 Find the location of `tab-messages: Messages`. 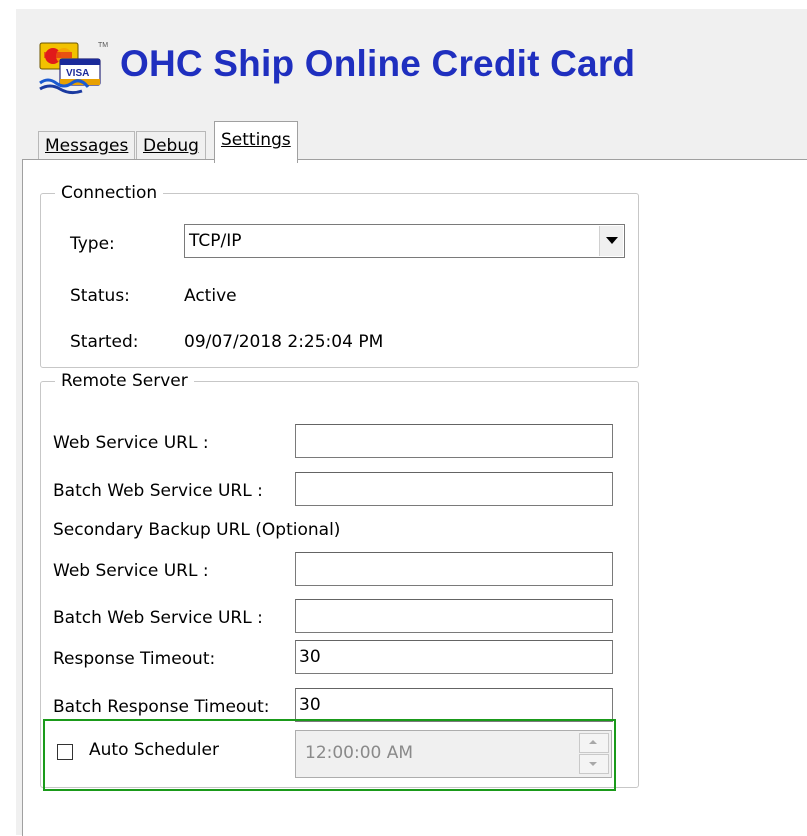

tab-messages: Messages is located at coordinates (87, 146).